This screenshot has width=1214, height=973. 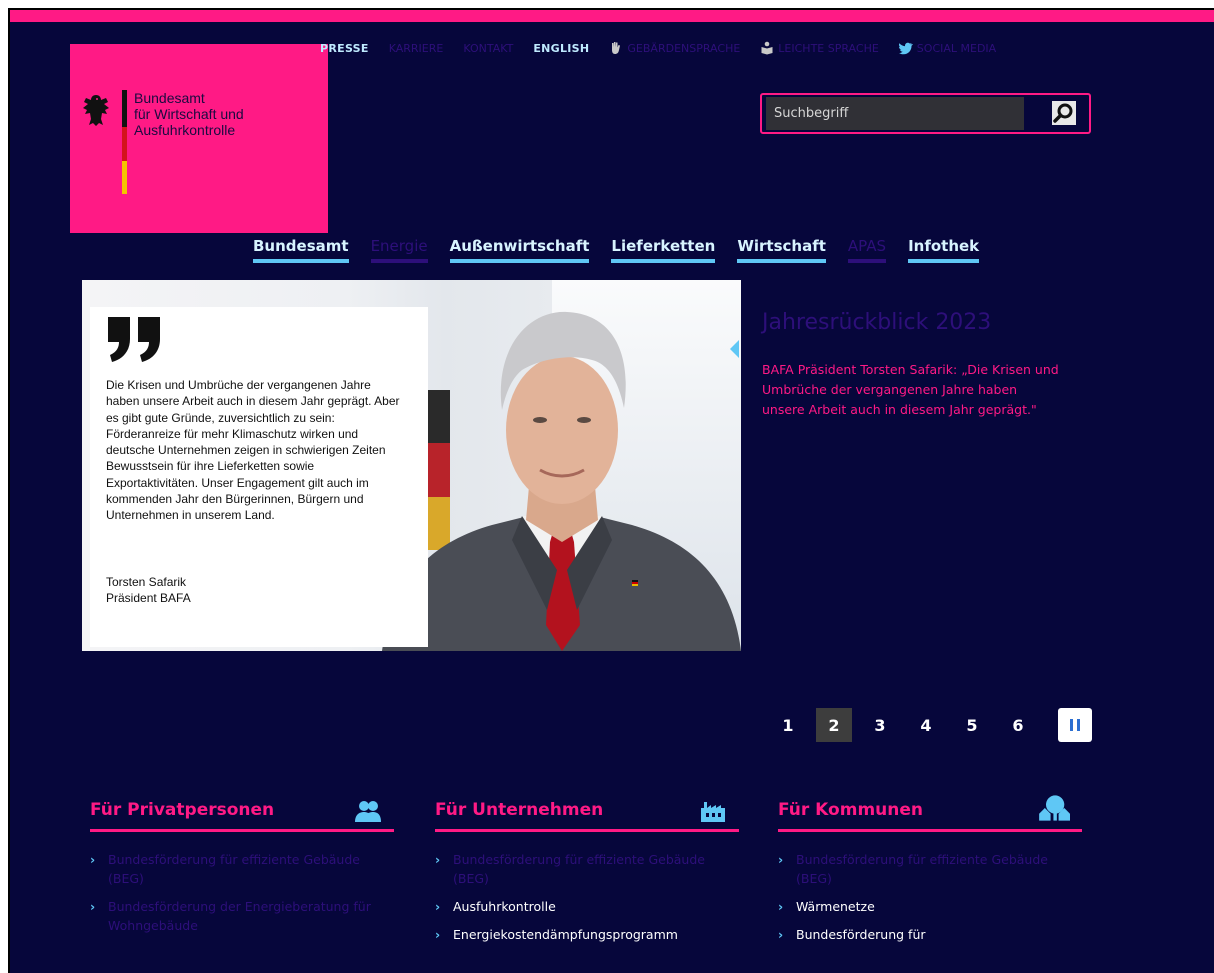 What do you see at coordinates (926, 725) in the screenshot?
I see `slide-page-4: 4` at bounding box center [926, 725].